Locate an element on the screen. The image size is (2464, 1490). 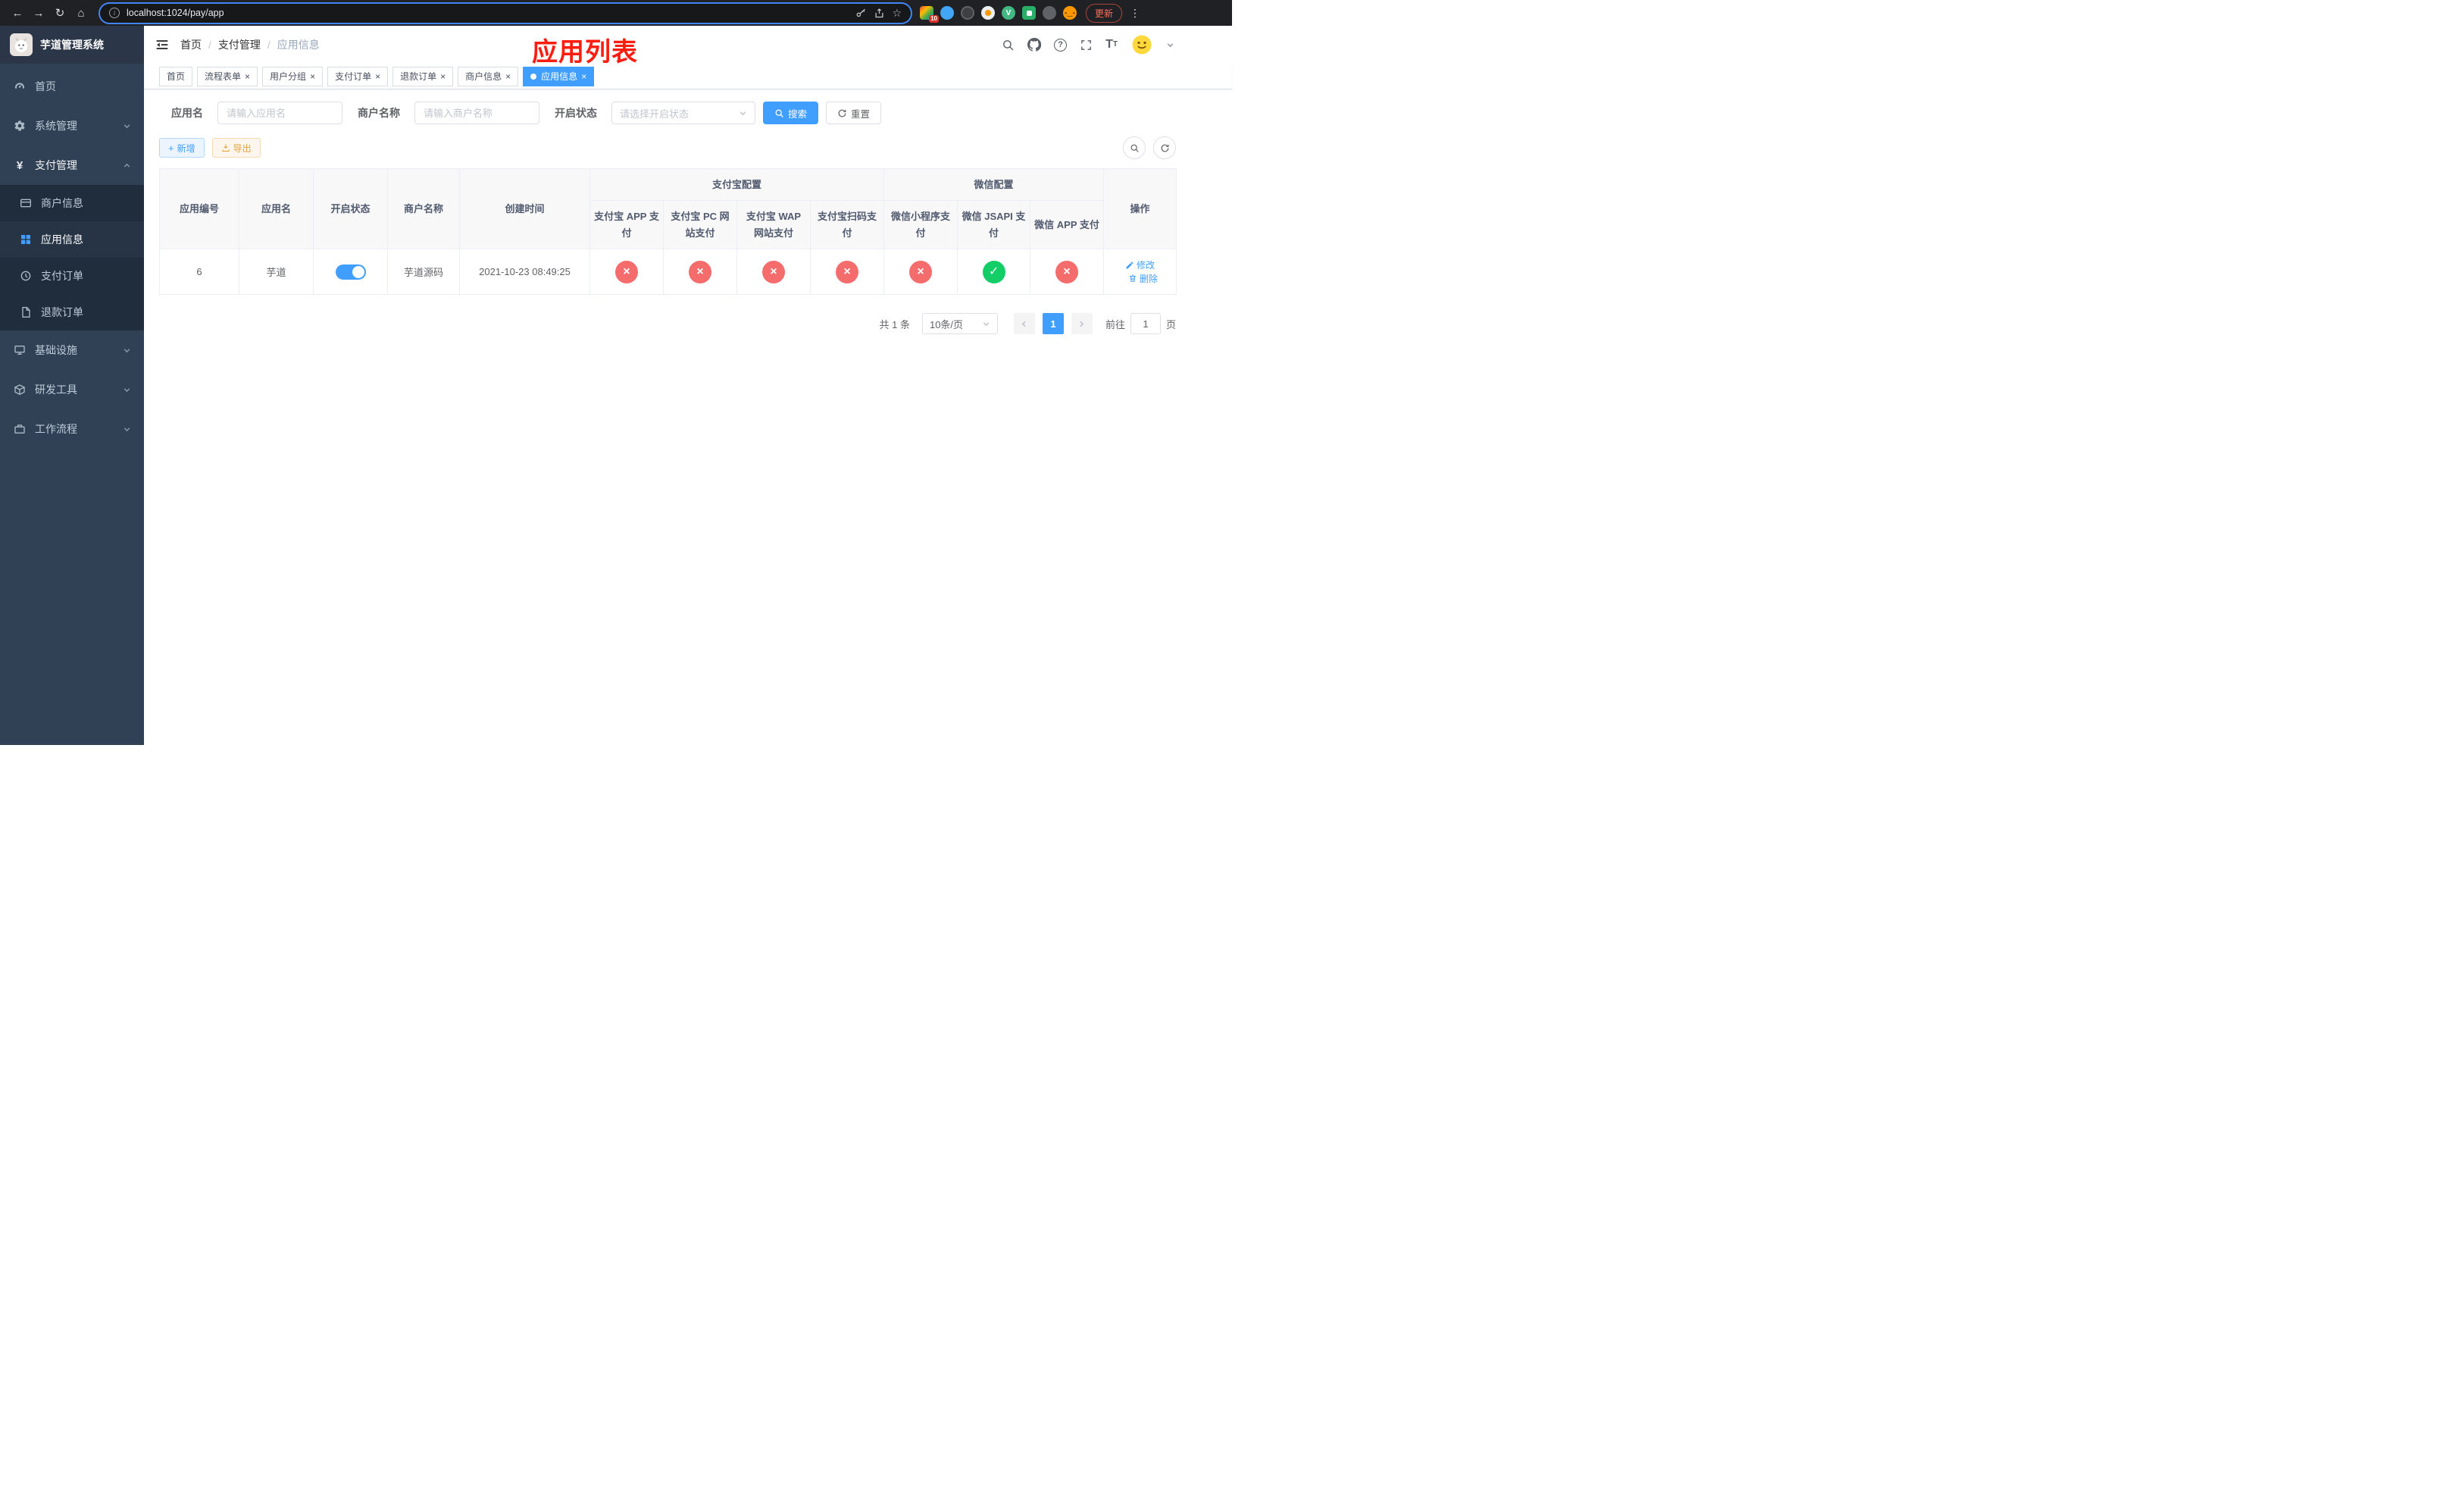
home-icon: ⌂ is located at coordinates (81, 13).